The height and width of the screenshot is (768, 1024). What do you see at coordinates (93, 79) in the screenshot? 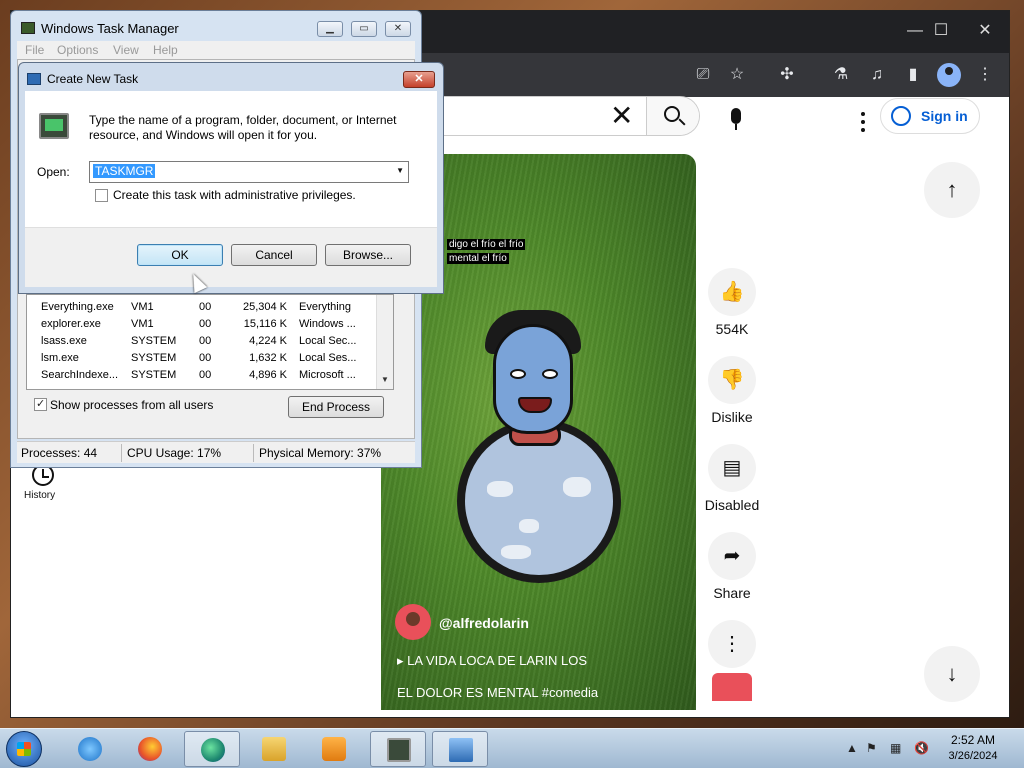
I see `dialog-title: Create New Task` at bounding box center [93, 79].